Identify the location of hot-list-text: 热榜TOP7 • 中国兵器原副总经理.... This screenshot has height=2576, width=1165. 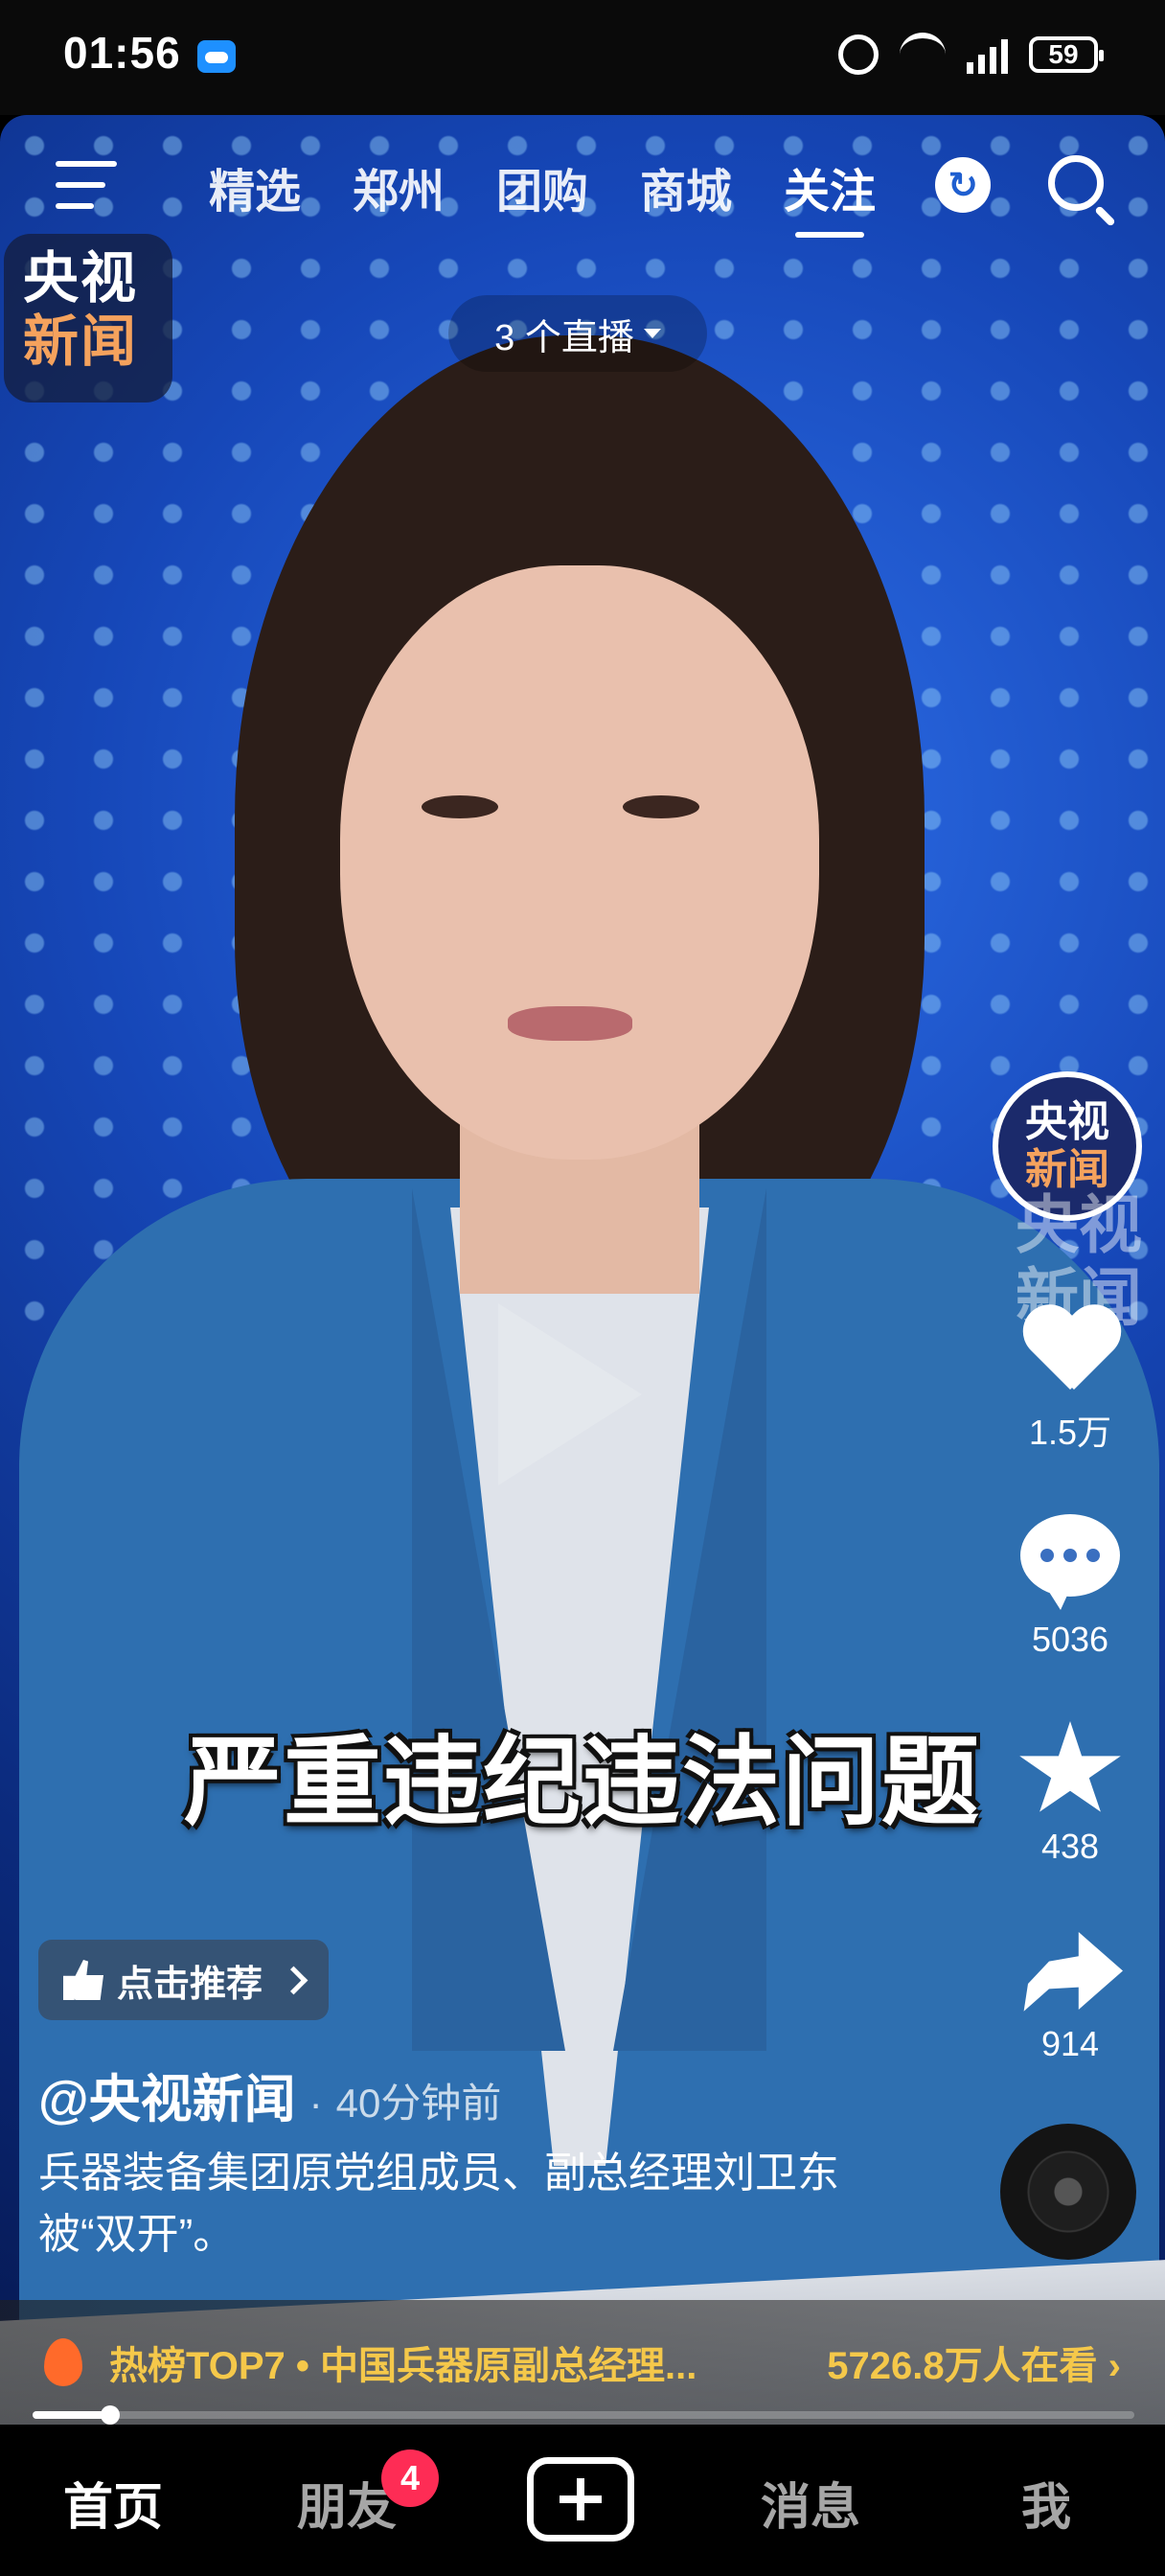
(403, 2366).